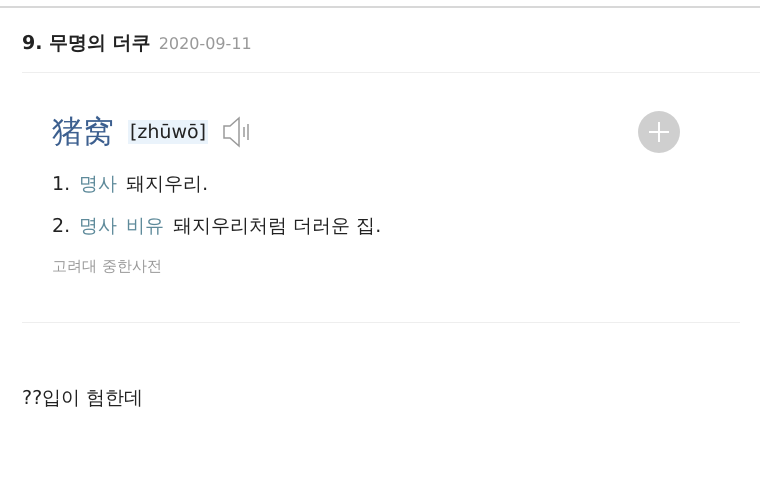 The height and width of the screenshot is (484, 760). I want to click on pinyin: [zhūwō], so click(168, 132).